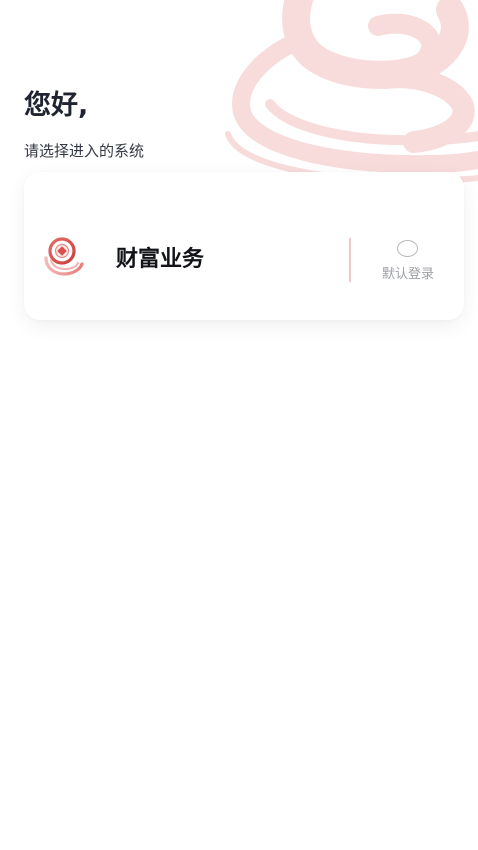 This screenshot has width=478, height=850. I want to click on card-divider, so click(350, 260).